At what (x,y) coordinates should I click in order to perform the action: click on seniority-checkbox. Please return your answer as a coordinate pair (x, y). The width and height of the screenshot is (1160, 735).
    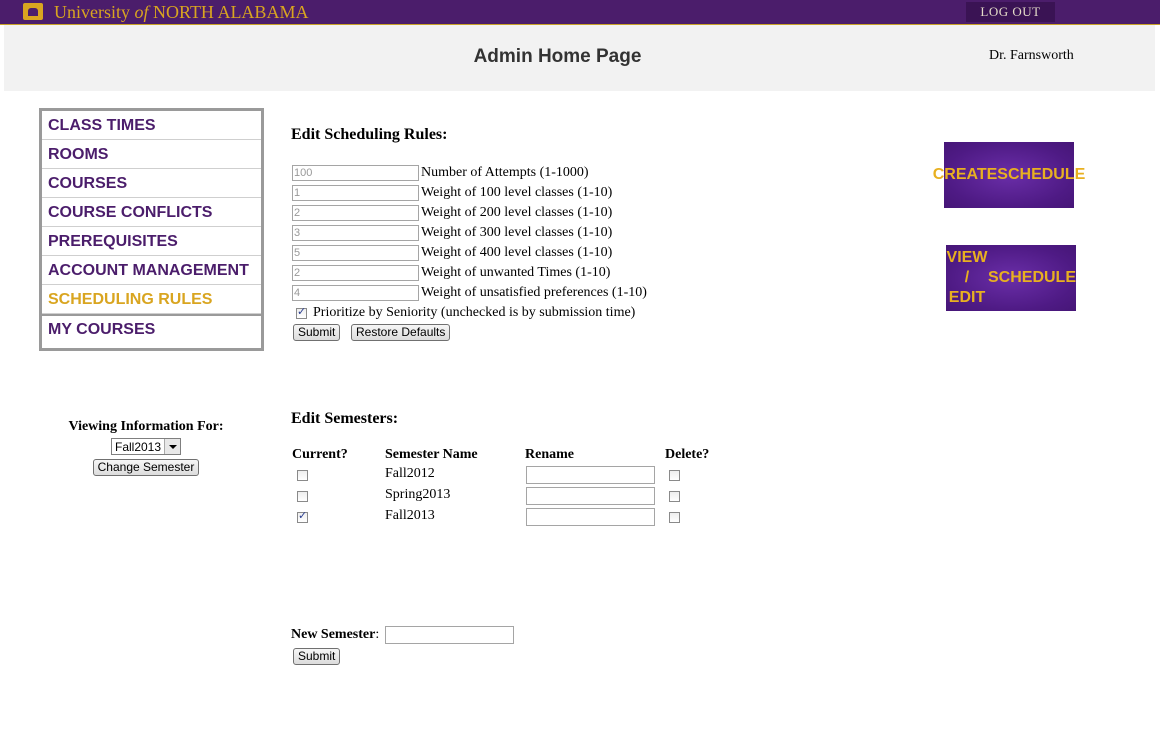
    Looking at the image, I should click on (301, 312).